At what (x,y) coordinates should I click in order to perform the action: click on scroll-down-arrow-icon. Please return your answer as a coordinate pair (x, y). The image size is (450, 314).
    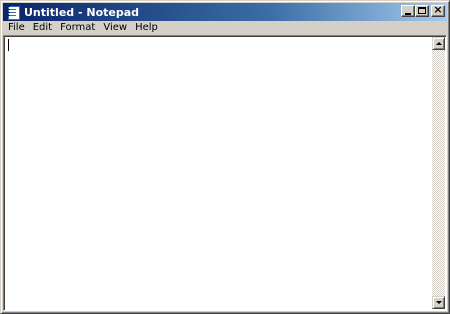
    Looking at the image, I should click on (439, 302).